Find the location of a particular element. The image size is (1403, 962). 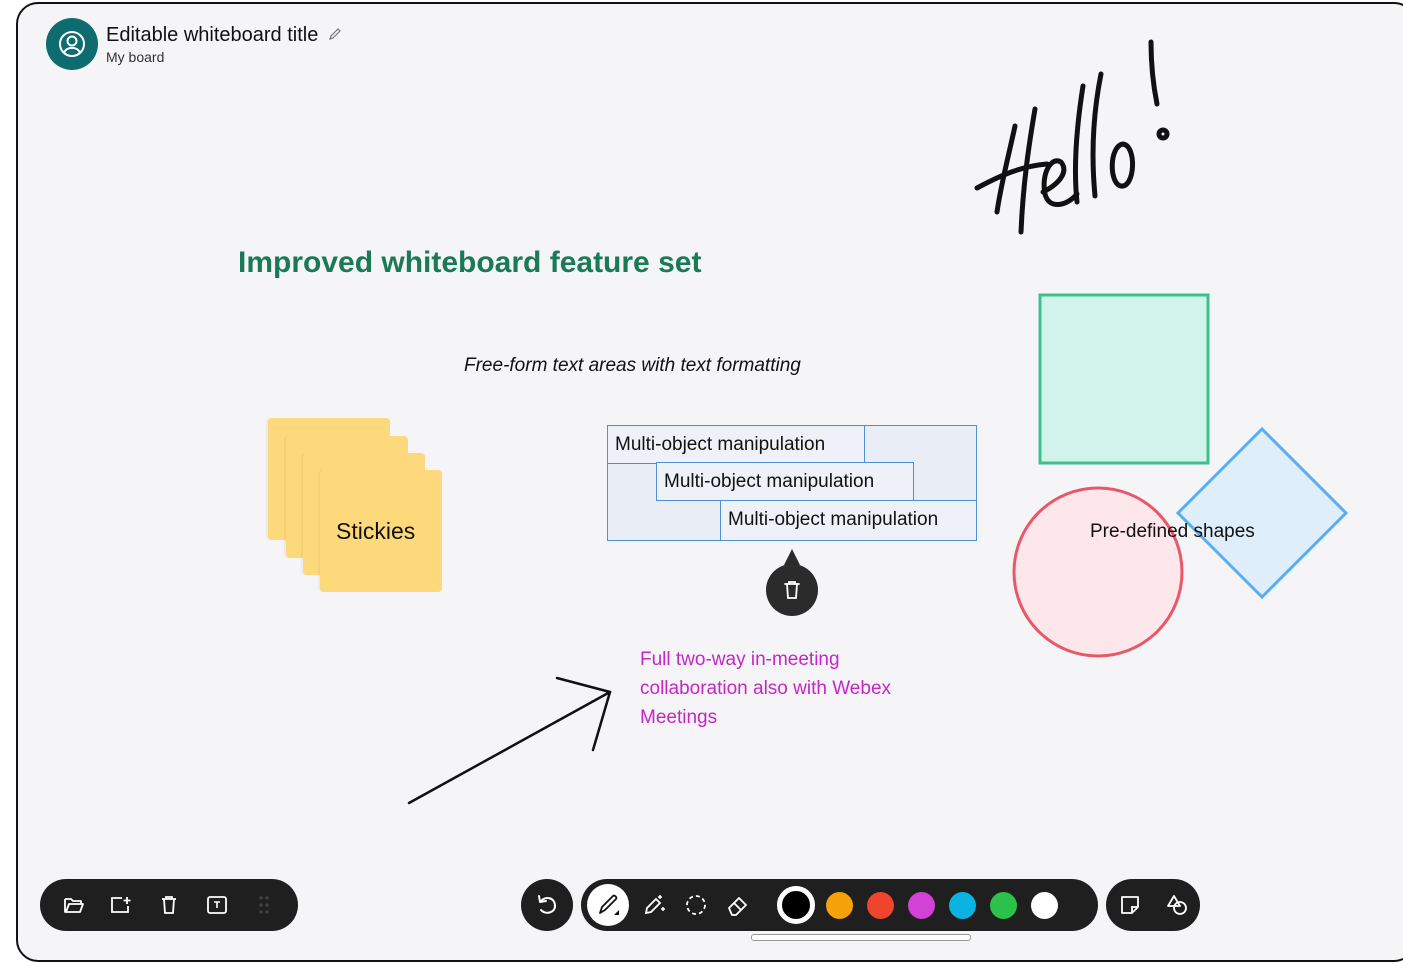

color-green is located at coordinates (1003, 905).